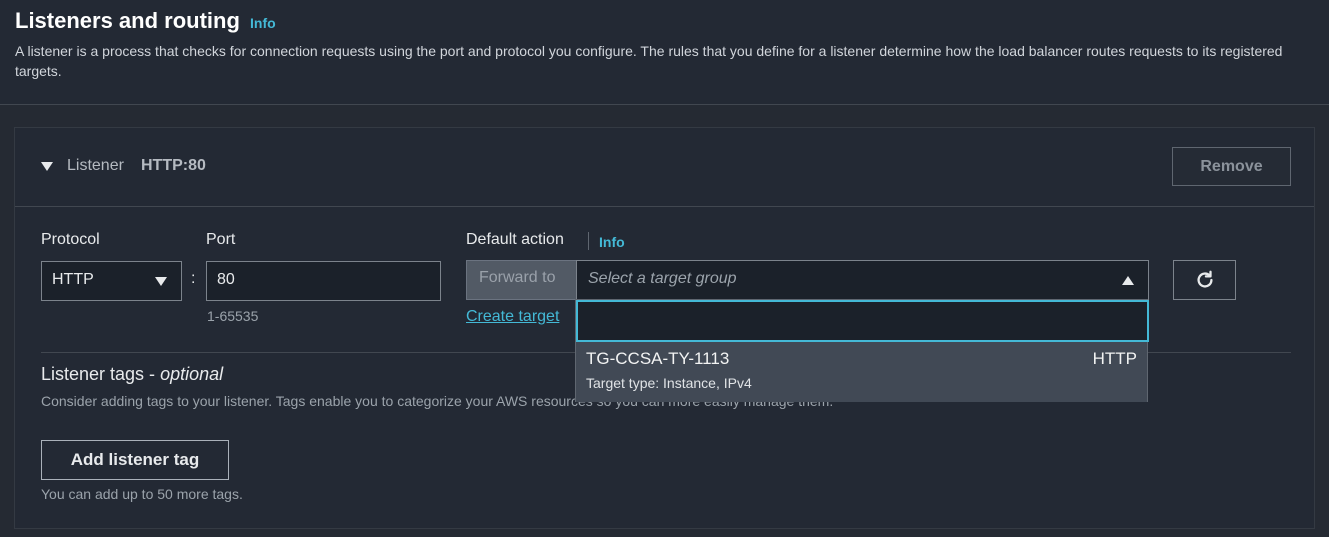 The image size is (1329, 537). What do you see at coordinates (142, 494) in the screenshot?
I see `tags-hint: You can add up to 50 more tags.` at bounding box center [142, 494].